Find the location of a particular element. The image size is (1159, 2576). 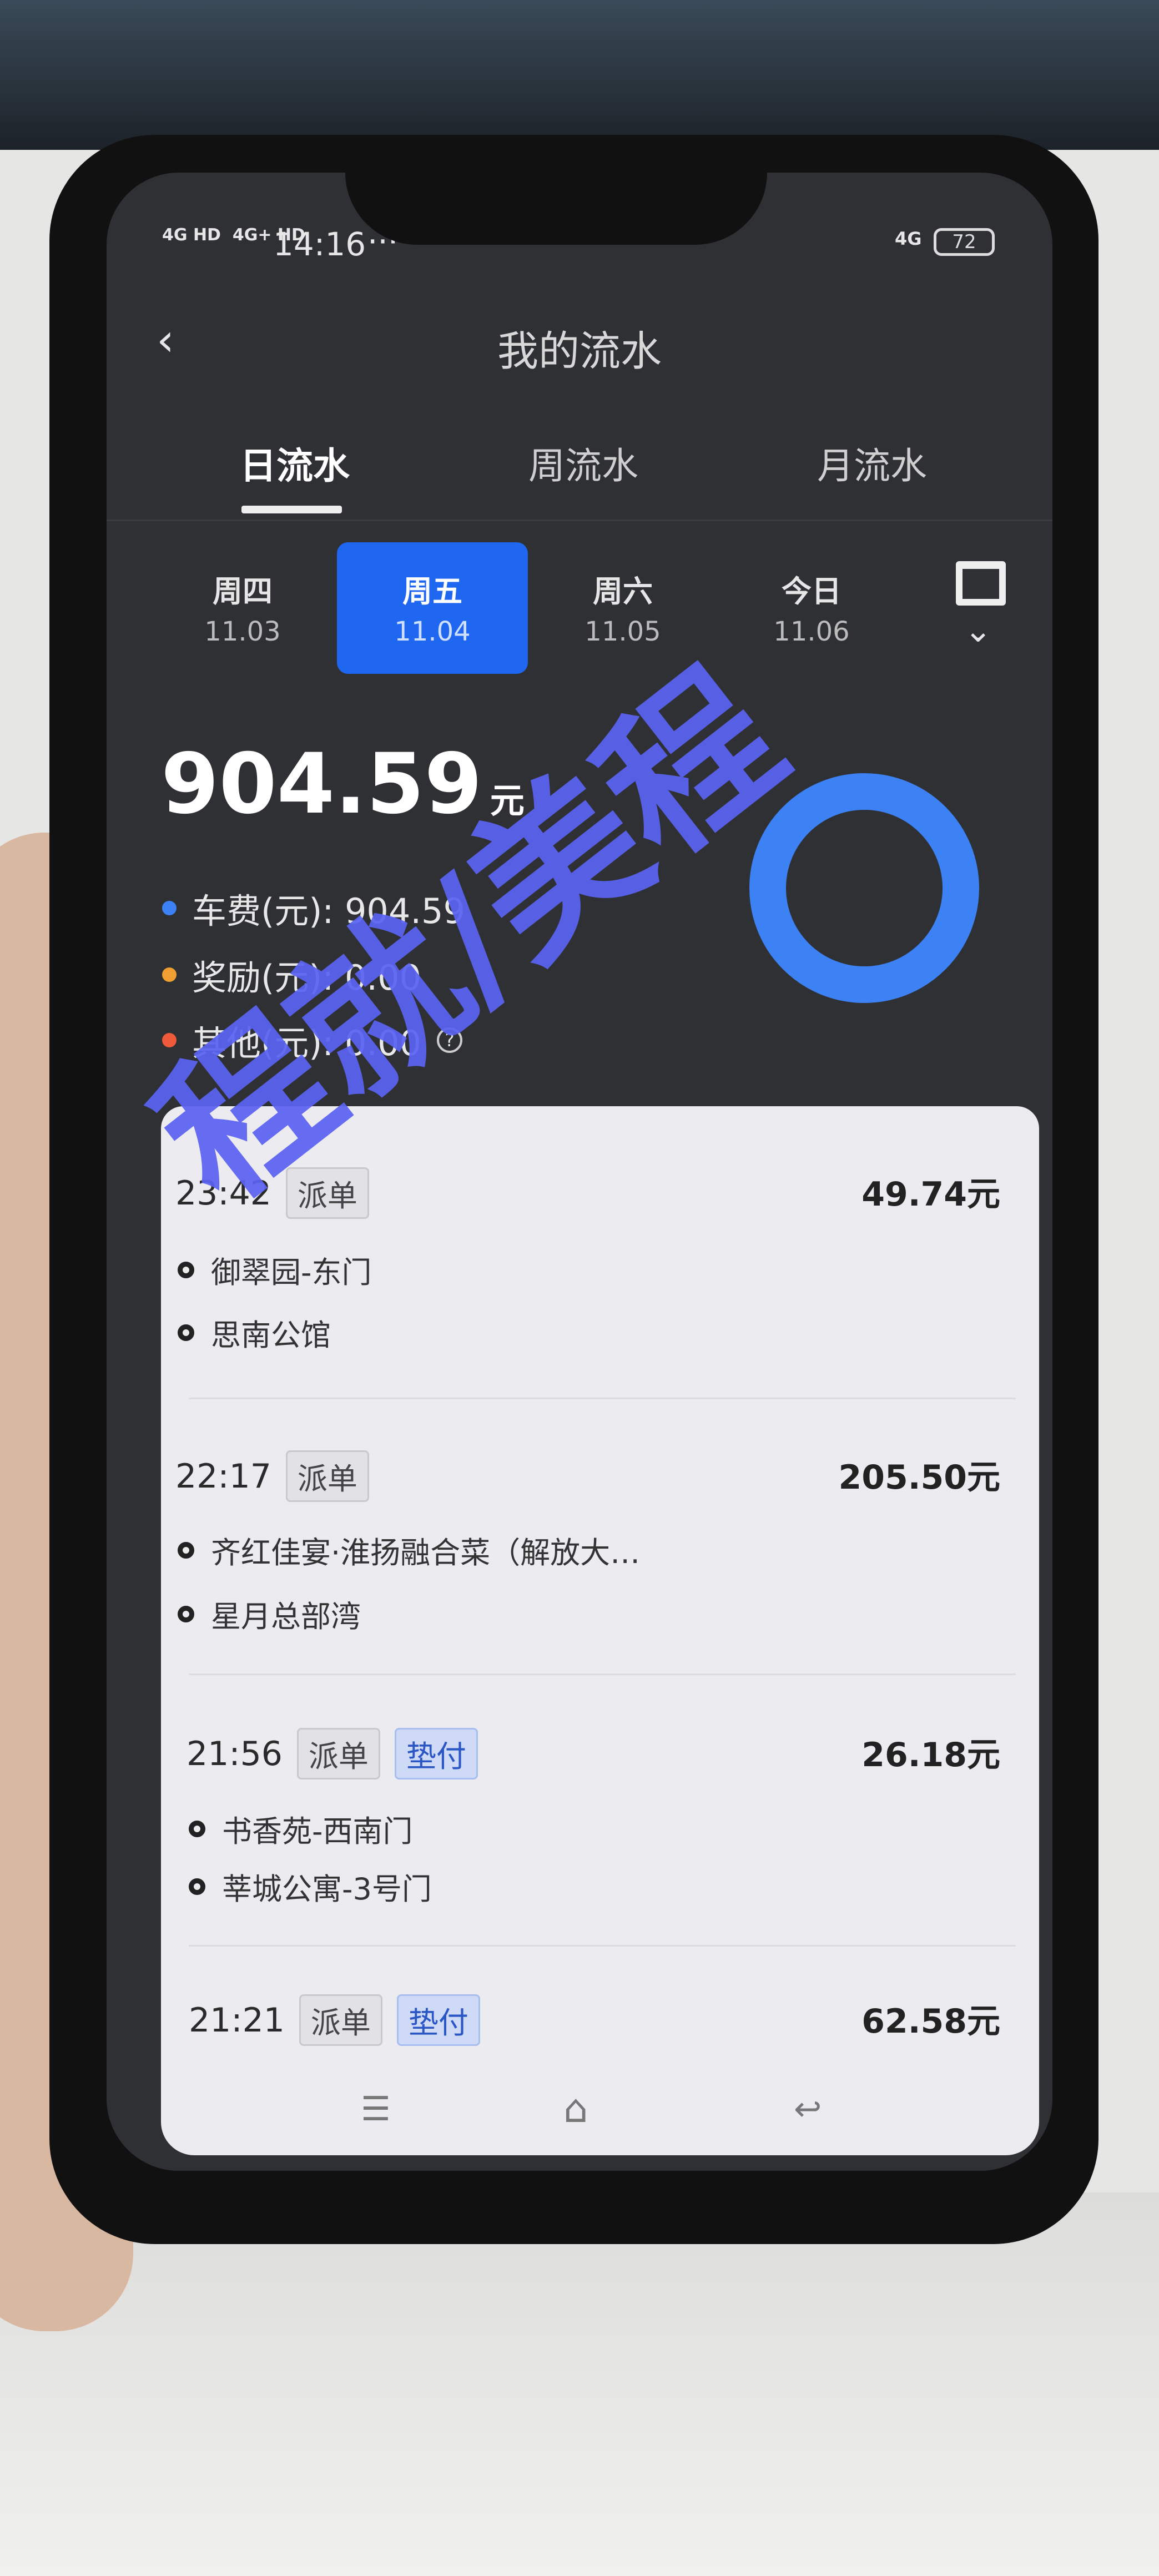

order-amount: 62.58元 is located at coordinates (930, 2021).